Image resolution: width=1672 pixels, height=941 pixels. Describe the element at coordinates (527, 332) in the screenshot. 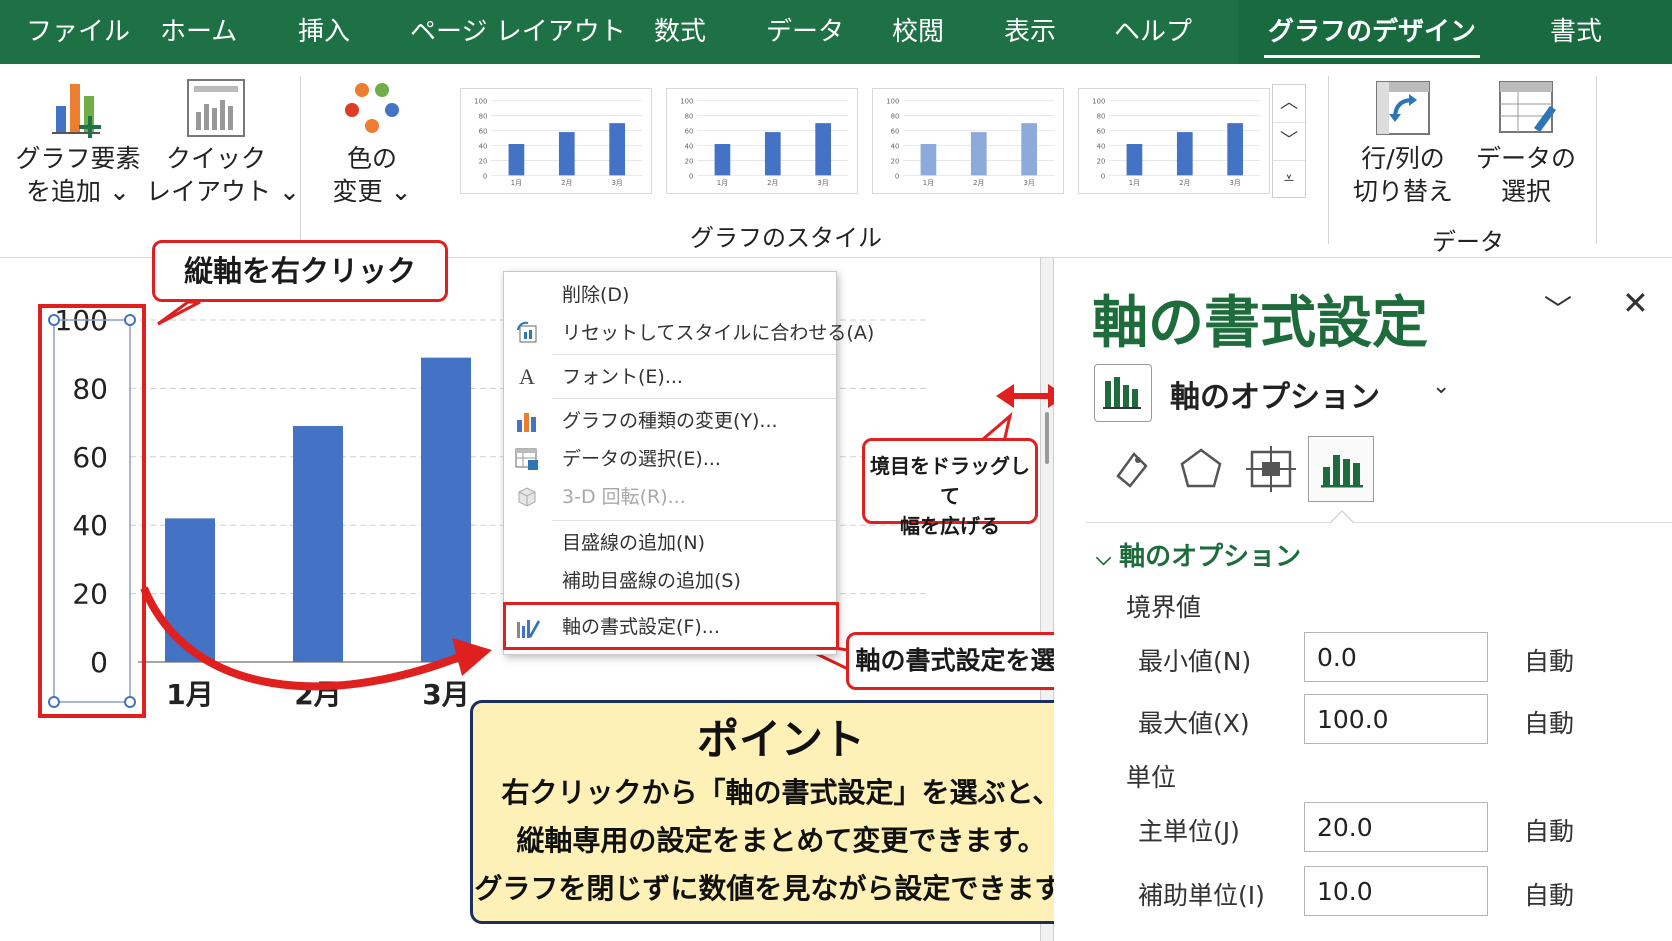

I see `reset-style-icon` at that location.